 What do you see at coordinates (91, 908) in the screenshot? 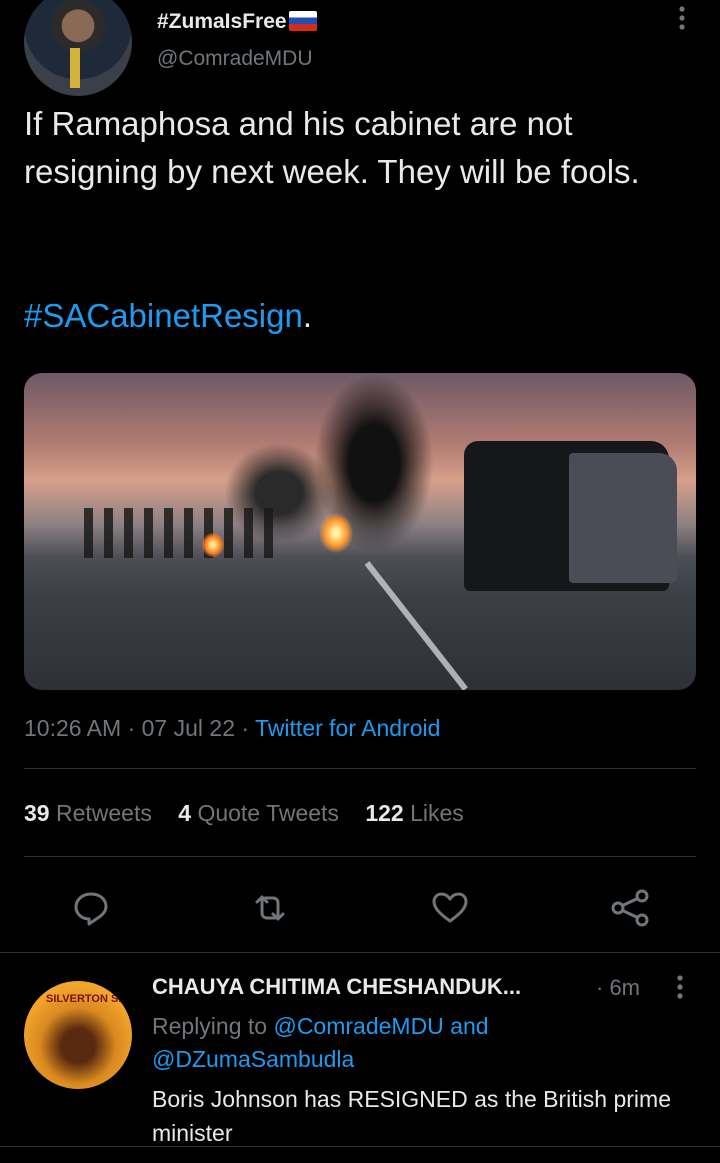
I see `reply-icon` at bounding box center [91, 908].